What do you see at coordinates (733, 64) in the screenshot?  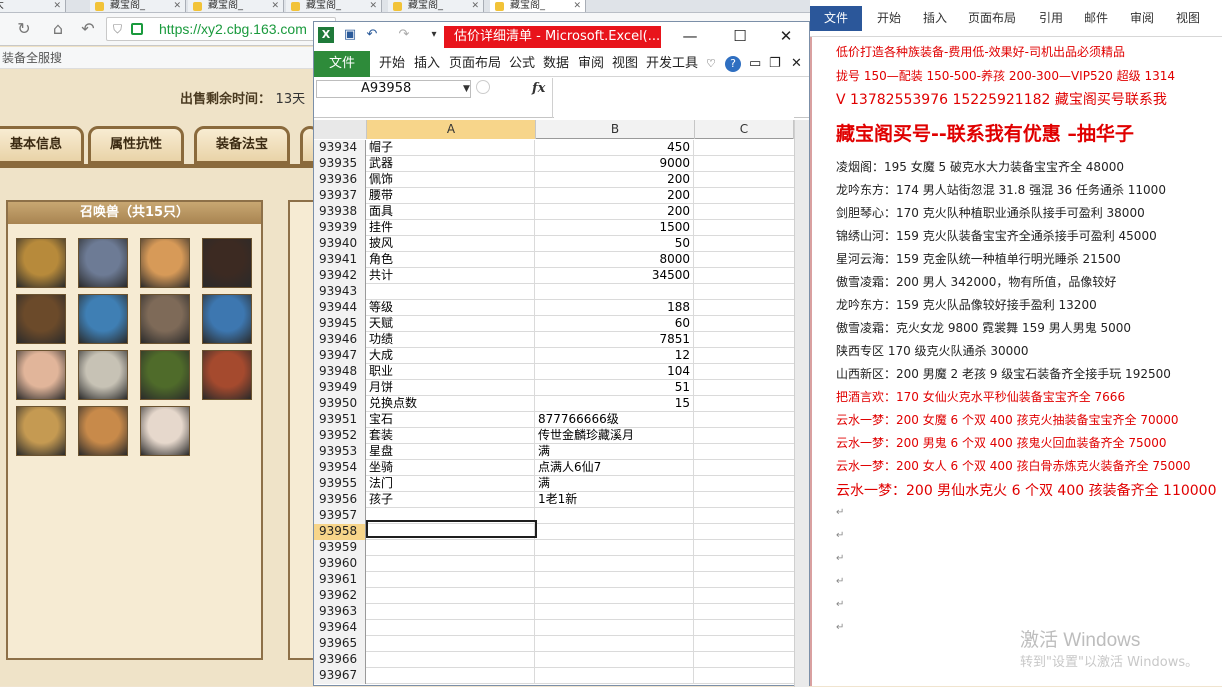 I see `help-icon: ?` at bounding box center [733, 64].